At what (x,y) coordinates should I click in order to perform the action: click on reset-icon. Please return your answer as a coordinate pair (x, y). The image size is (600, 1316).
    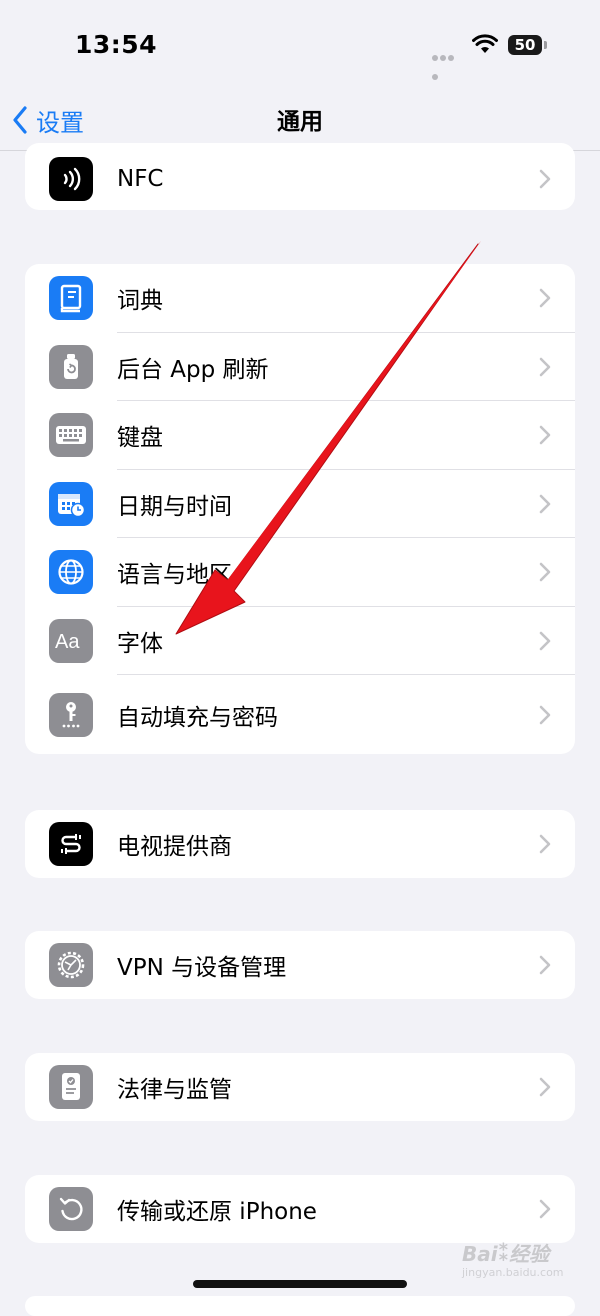
    Looking at the image, I should click on (71, 1209).